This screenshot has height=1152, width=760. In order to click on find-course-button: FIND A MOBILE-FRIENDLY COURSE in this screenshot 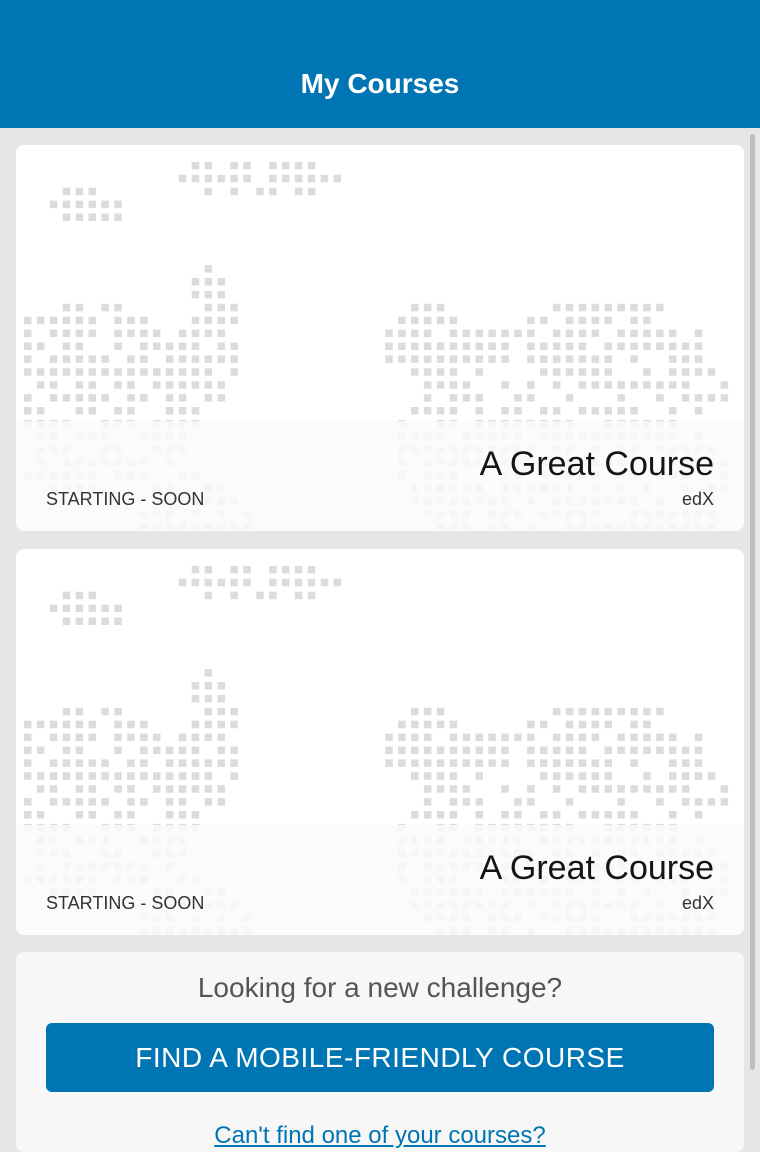, I will do `click(380, 1057)`.